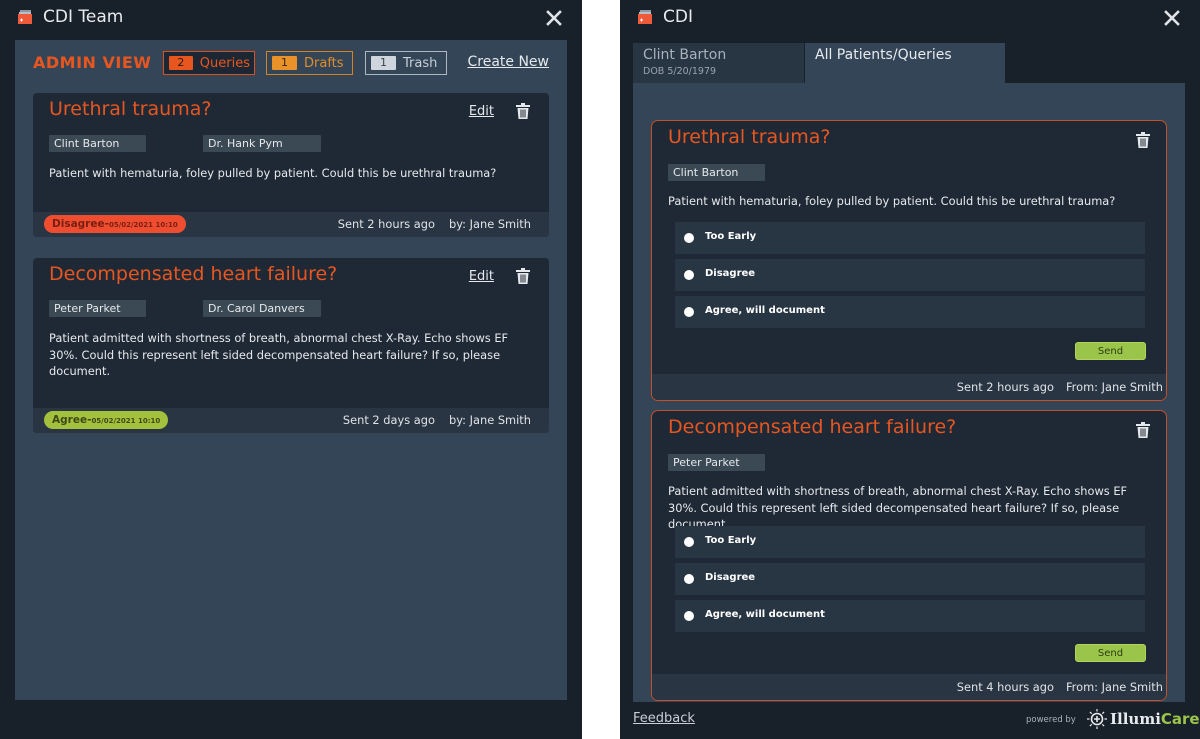 Image resolution: width=1200 pixels, height=739 pixels. I want to click on status-text: Agree, so click(70, 420).